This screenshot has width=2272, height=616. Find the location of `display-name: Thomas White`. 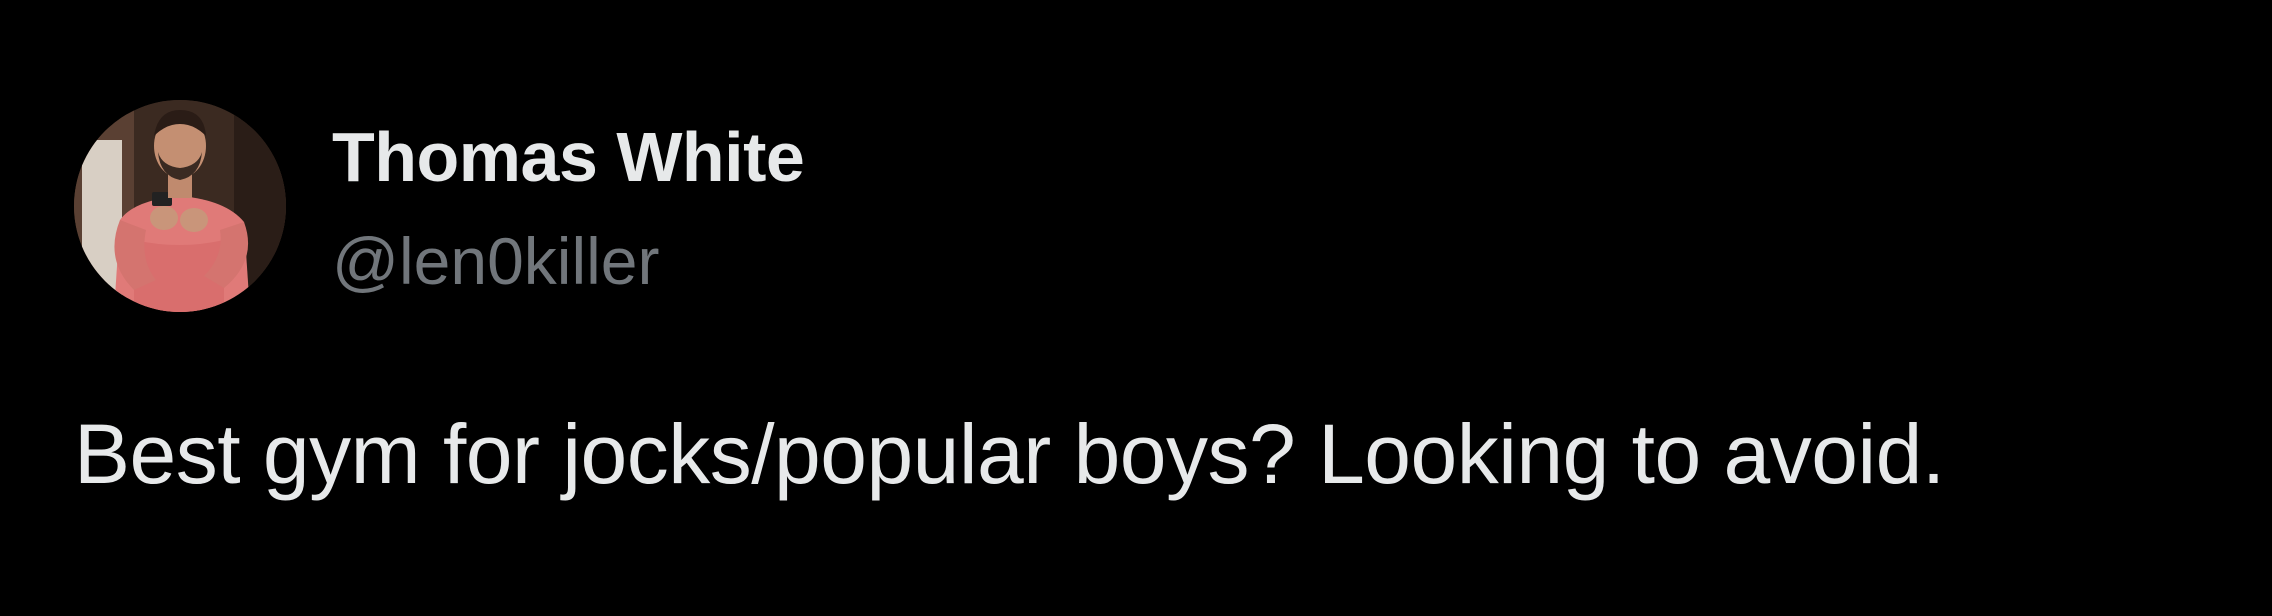

display-name: Thomas White is located at coordinates (568, 157).